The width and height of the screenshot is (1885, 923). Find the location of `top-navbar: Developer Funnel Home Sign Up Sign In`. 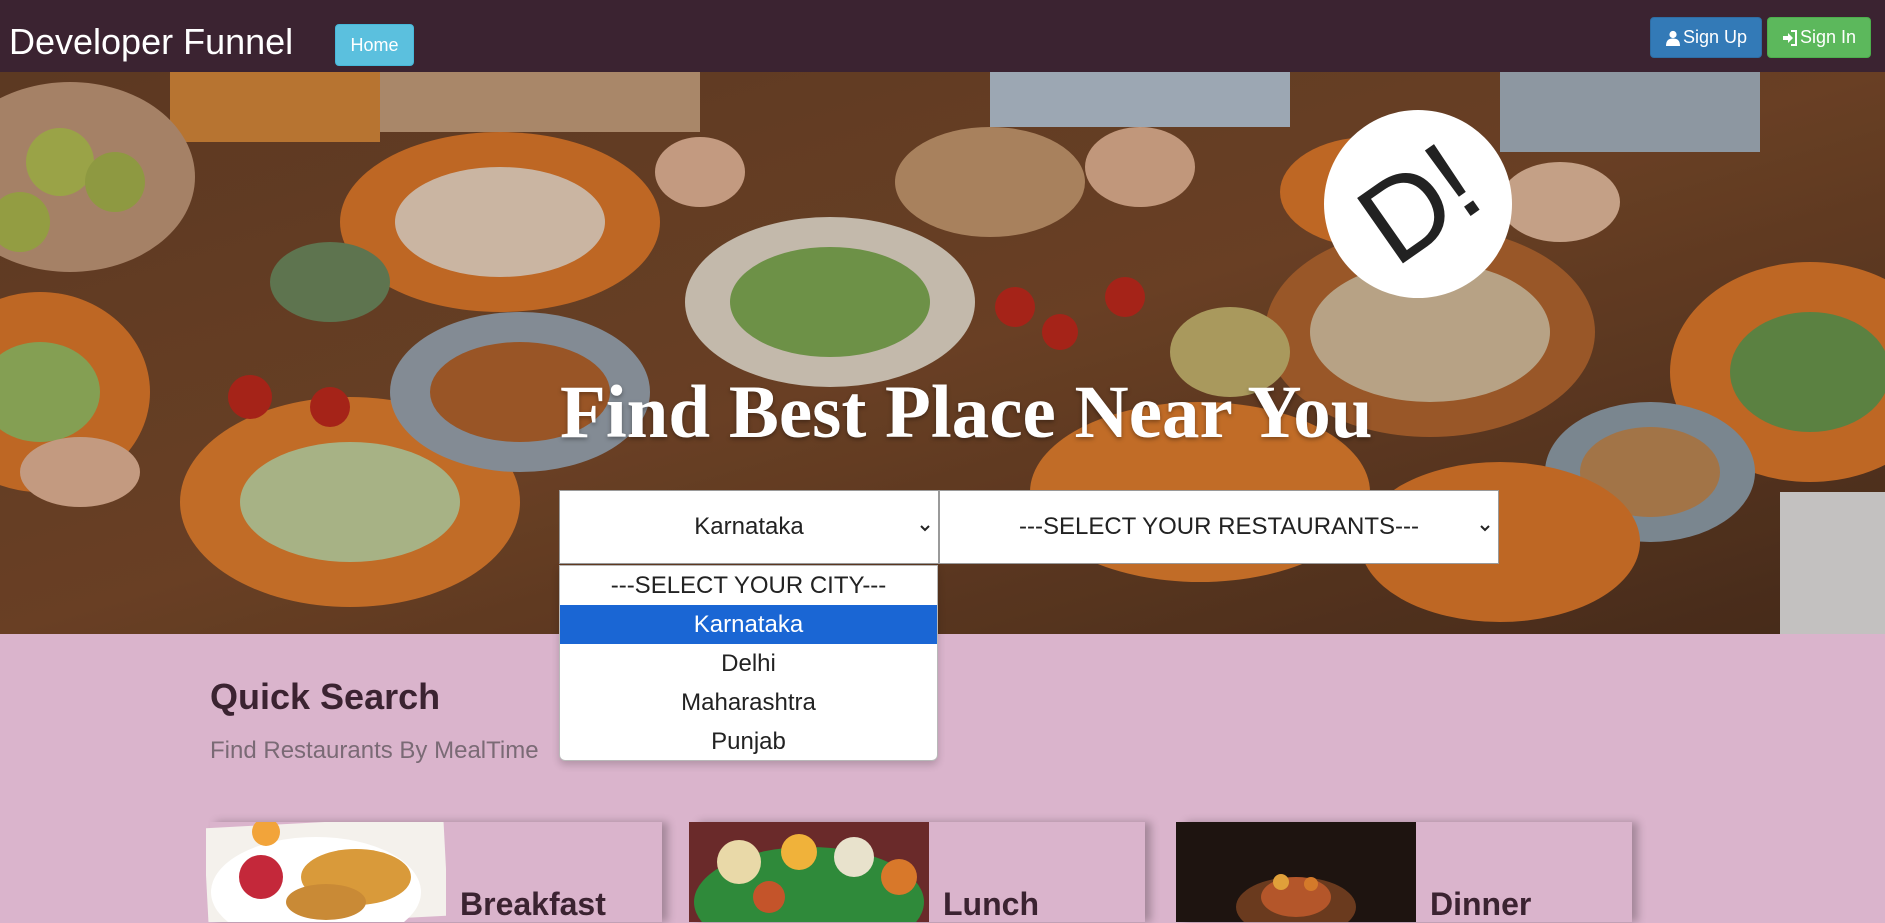

top-navbar: Developer Funnel Home Sign Up Sign In is located at coordinates (942, 36).